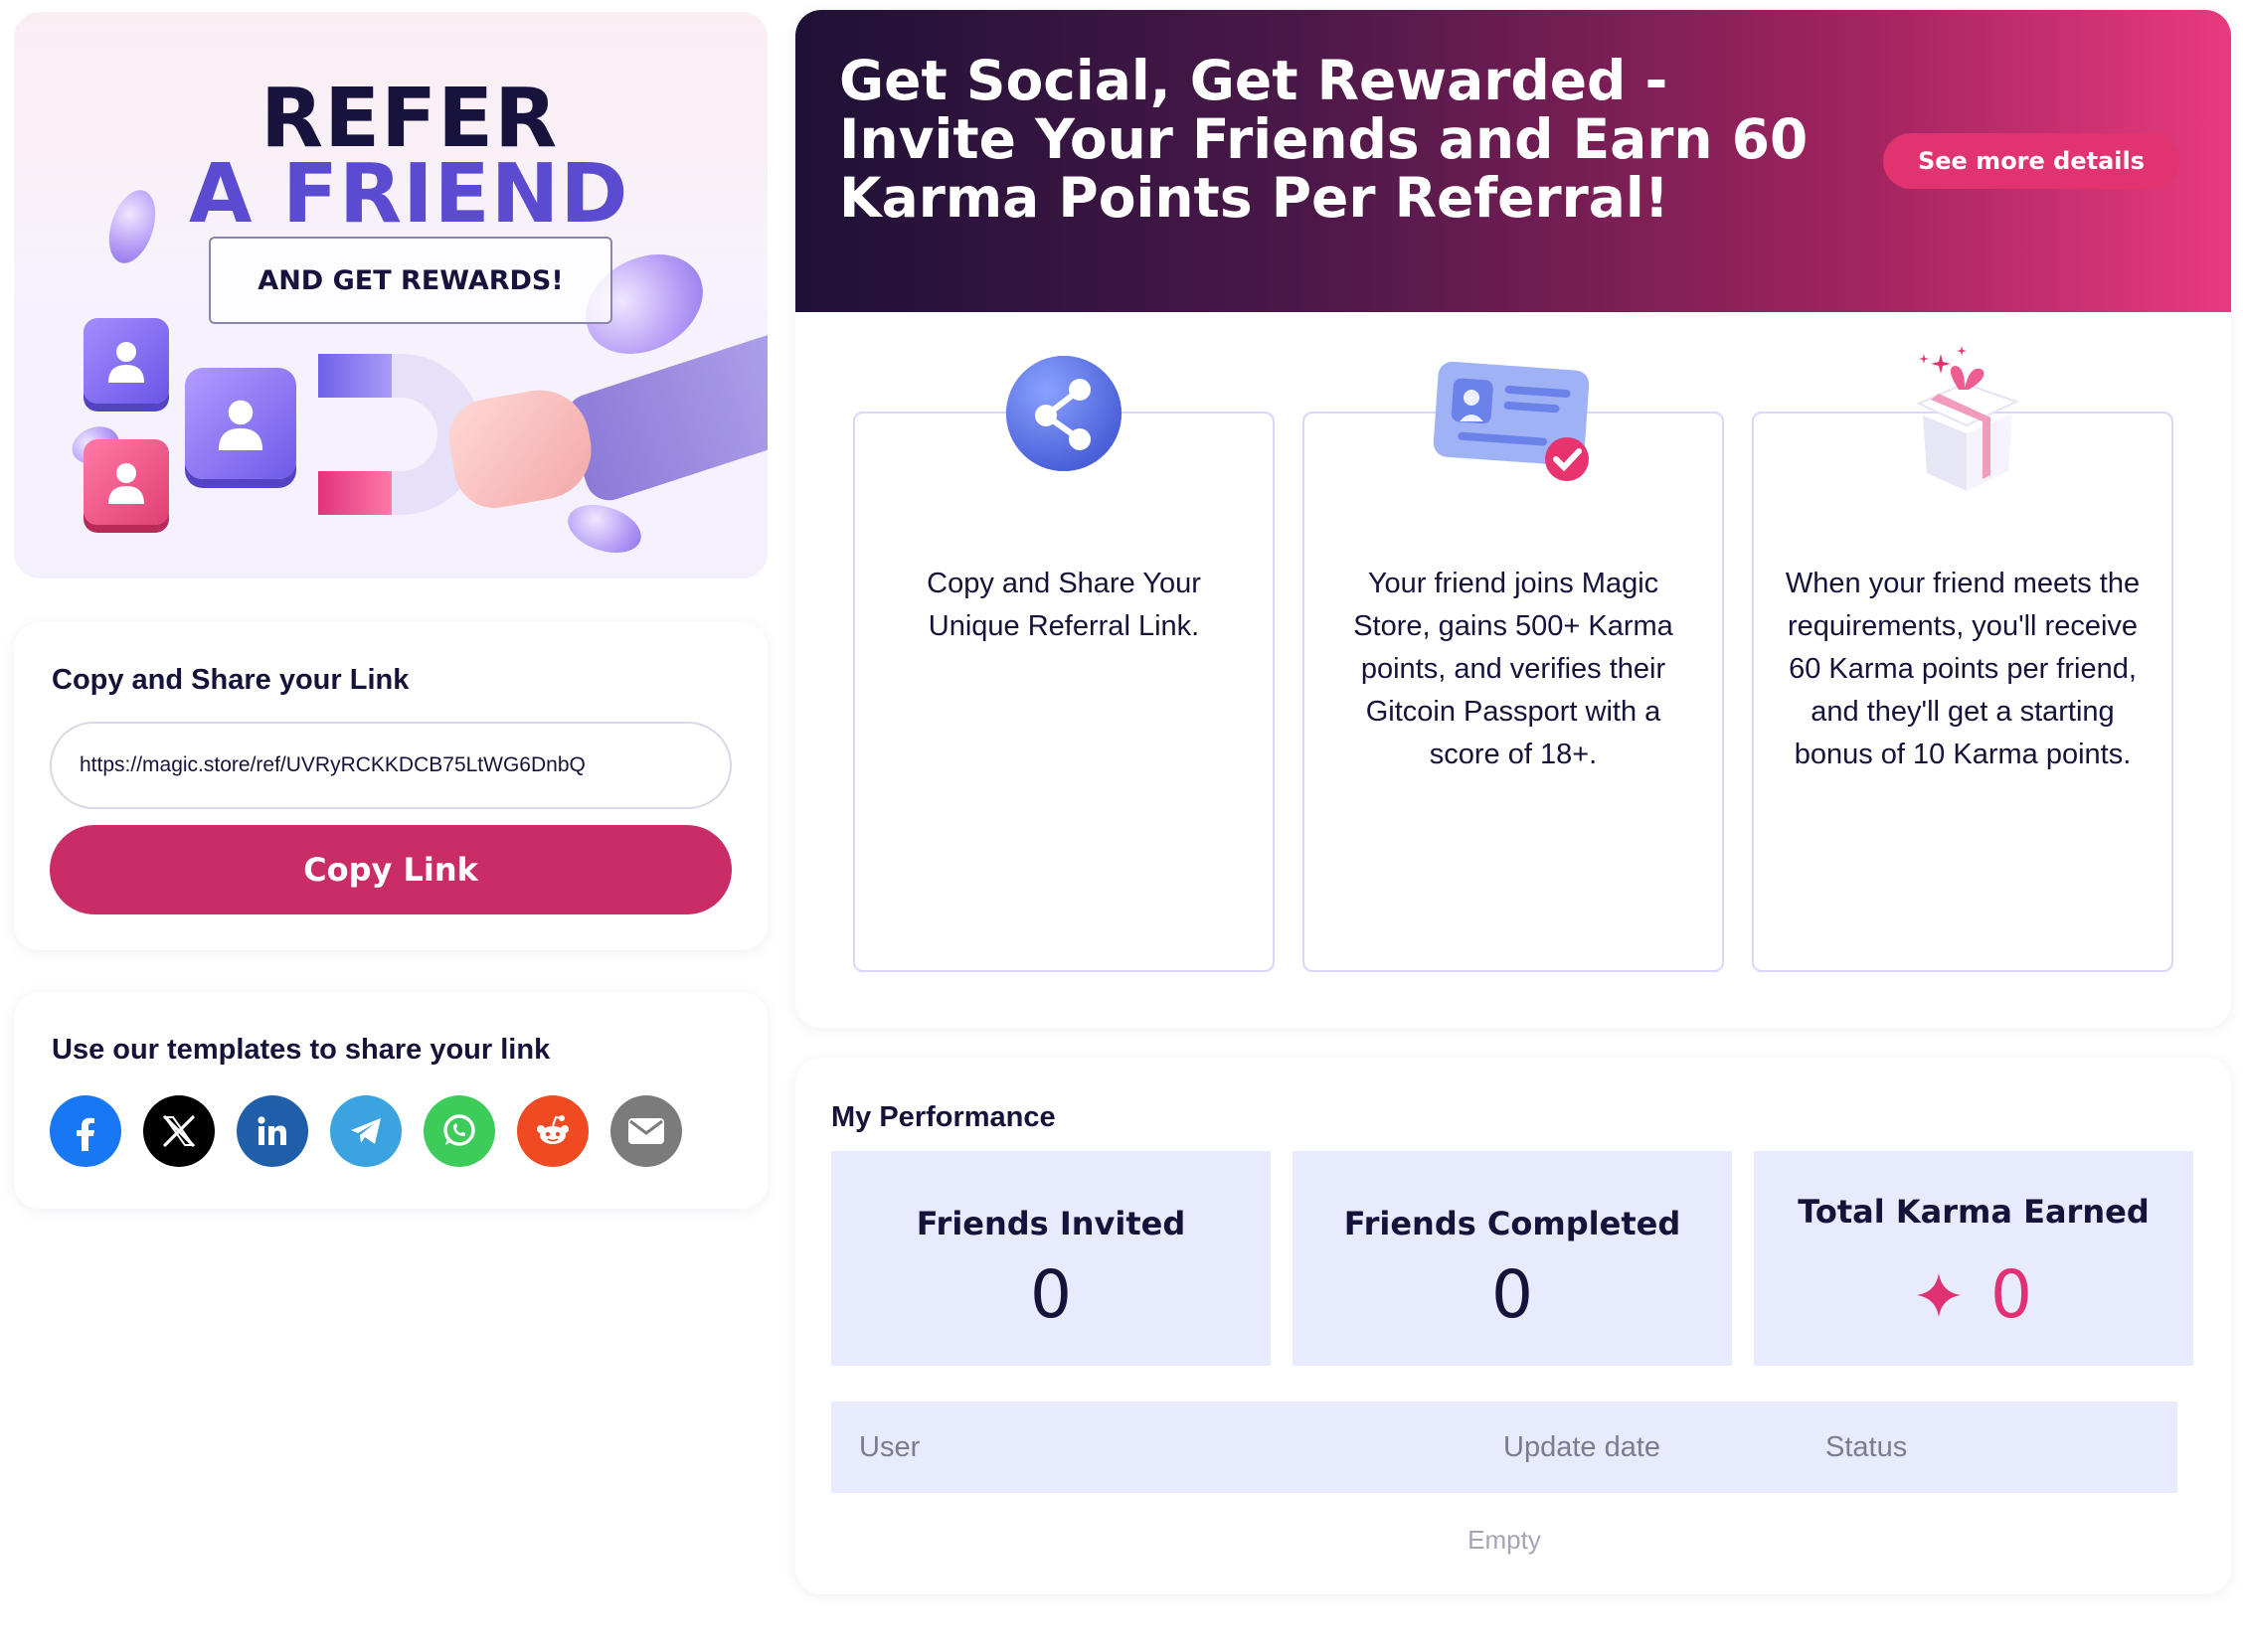 Image resolution: width=2243 pixels, height=1652 pixels. I want to click on total-karma-stat: Total Karma Earned 0, so click(1973, 1258).